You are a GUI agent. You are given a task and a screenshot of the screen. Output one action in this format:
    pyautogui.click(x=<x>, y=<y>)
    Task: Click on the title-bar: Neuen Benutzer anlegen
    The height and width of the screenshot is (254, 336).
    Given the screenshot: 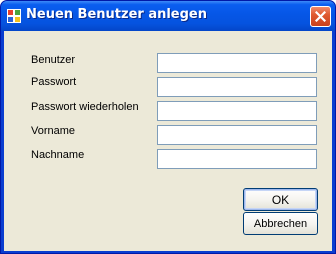 What is the action you would take?
    pyautogui.click(x=168, y=16)
    